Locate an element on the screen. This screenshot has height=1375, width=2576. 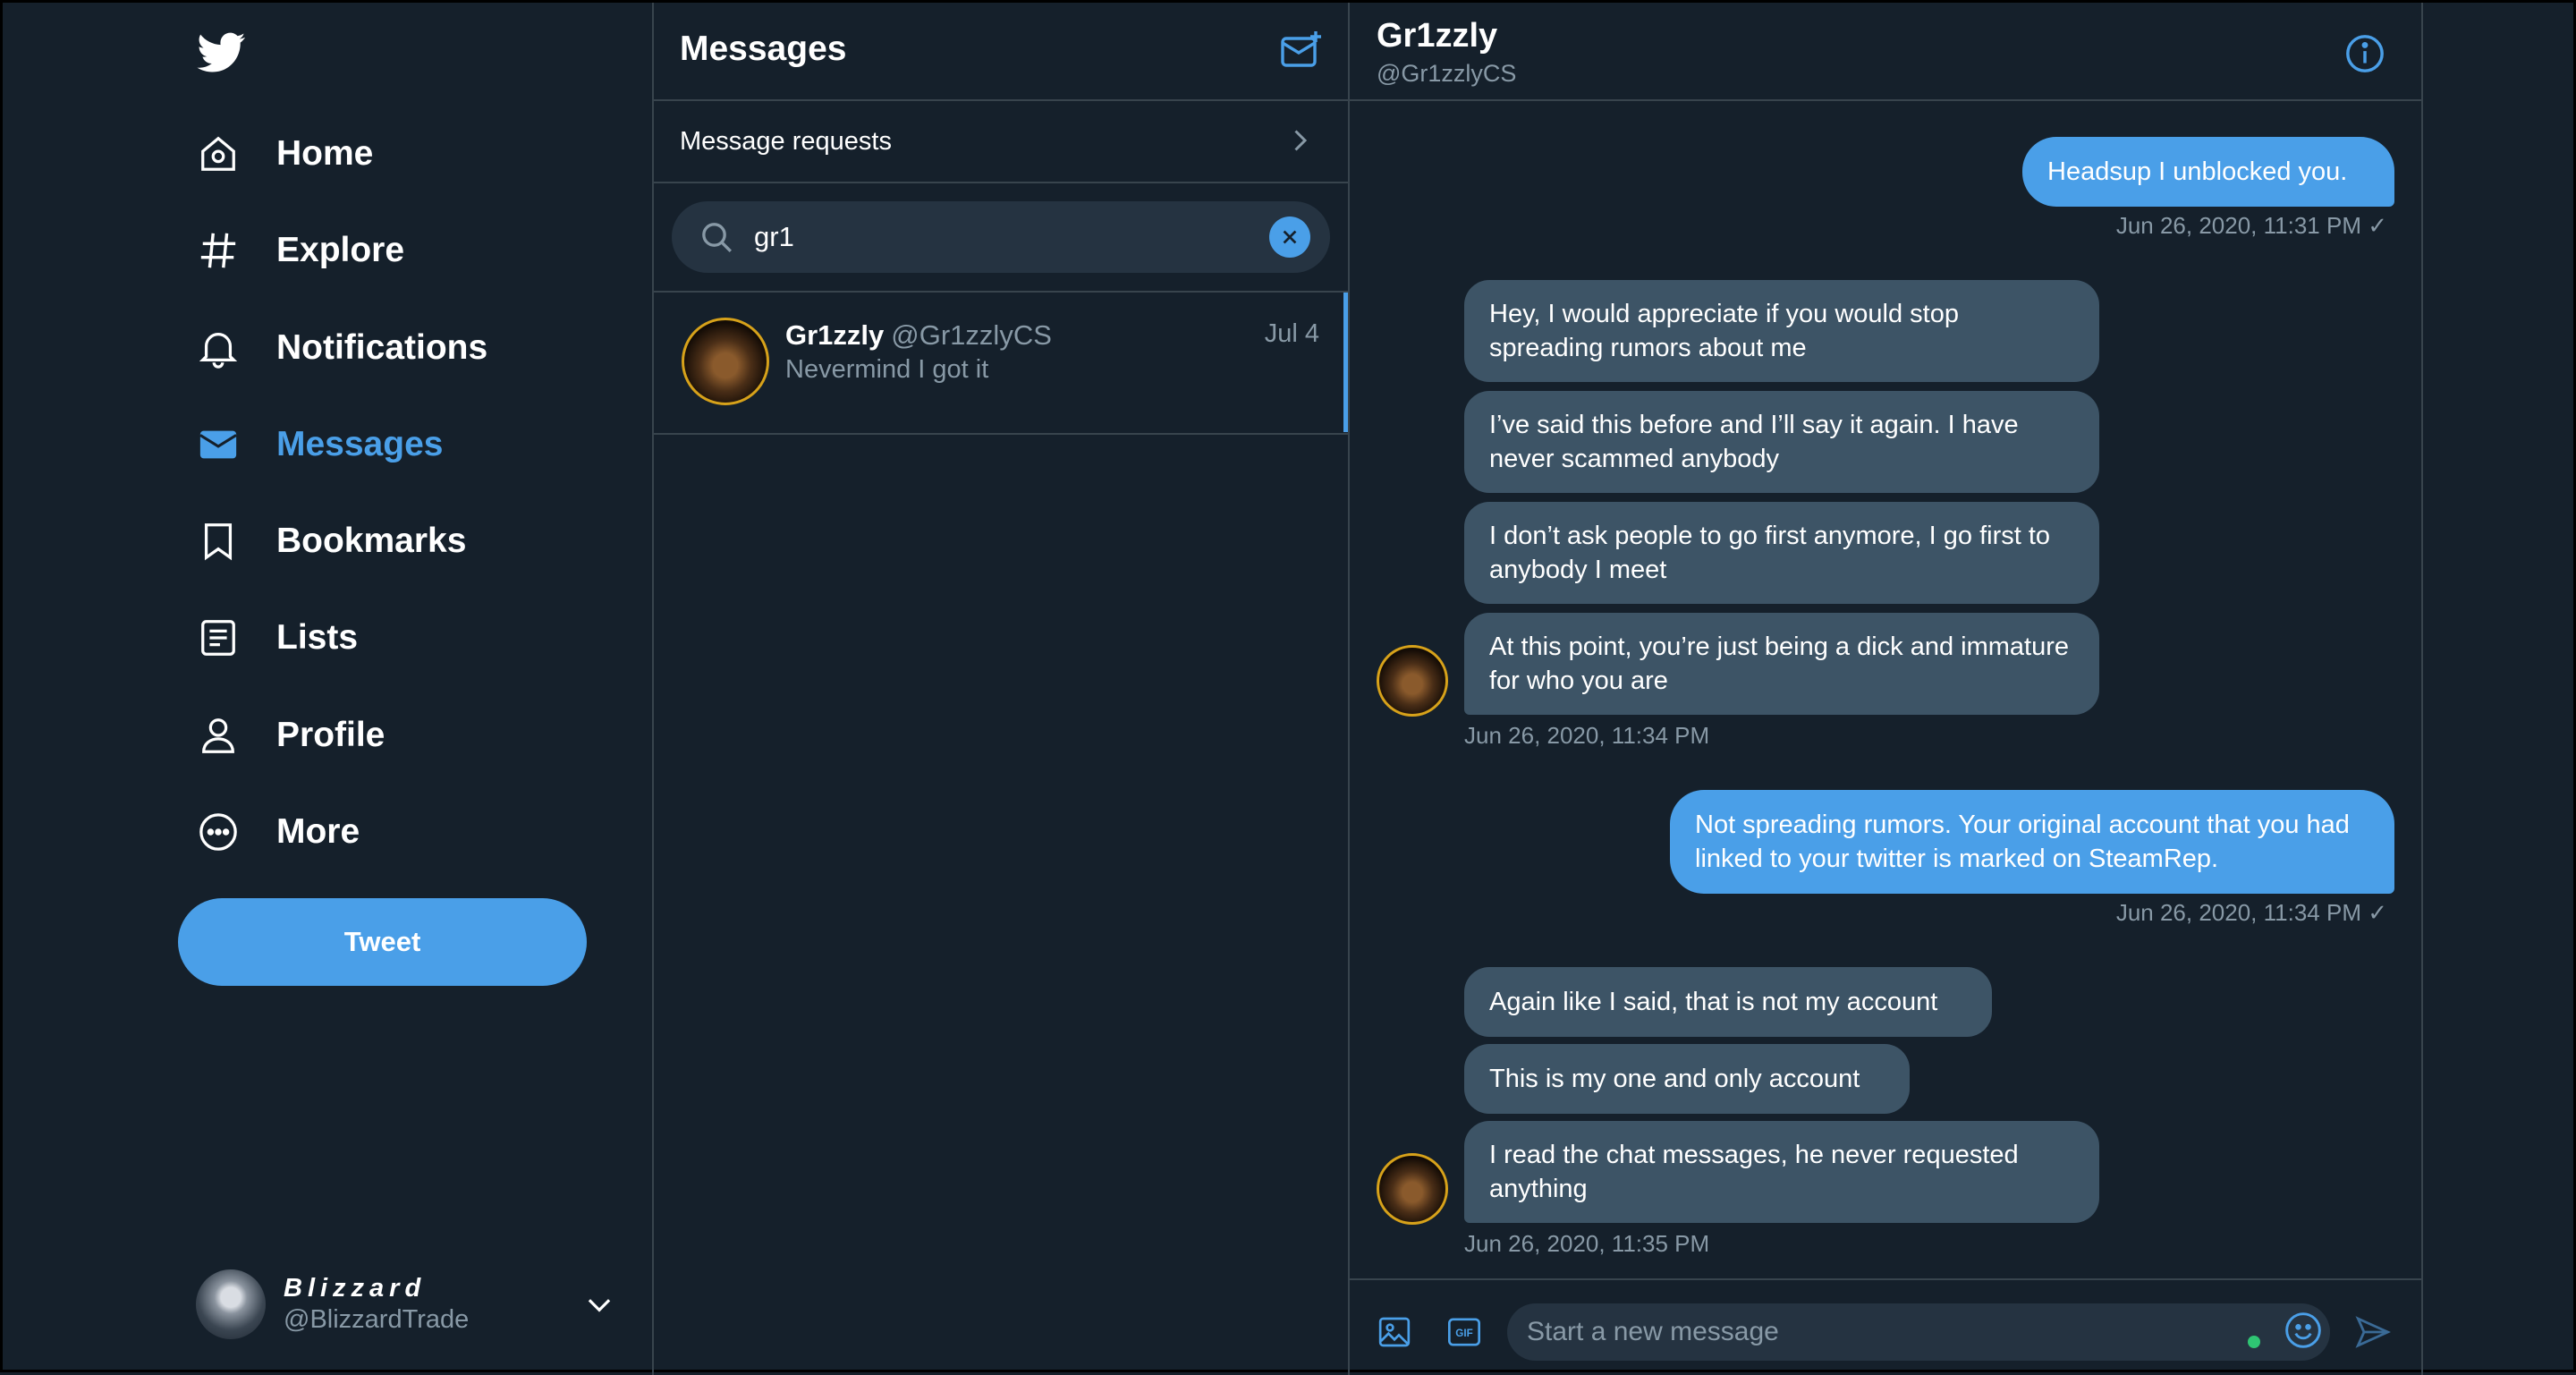
person-icon is located at coordinates (218, 735).